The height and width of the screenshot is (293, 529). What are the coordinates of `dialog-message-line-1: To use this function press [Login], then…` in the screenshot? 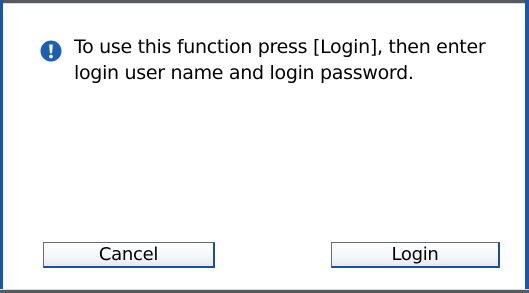 It's located at (280, 47).